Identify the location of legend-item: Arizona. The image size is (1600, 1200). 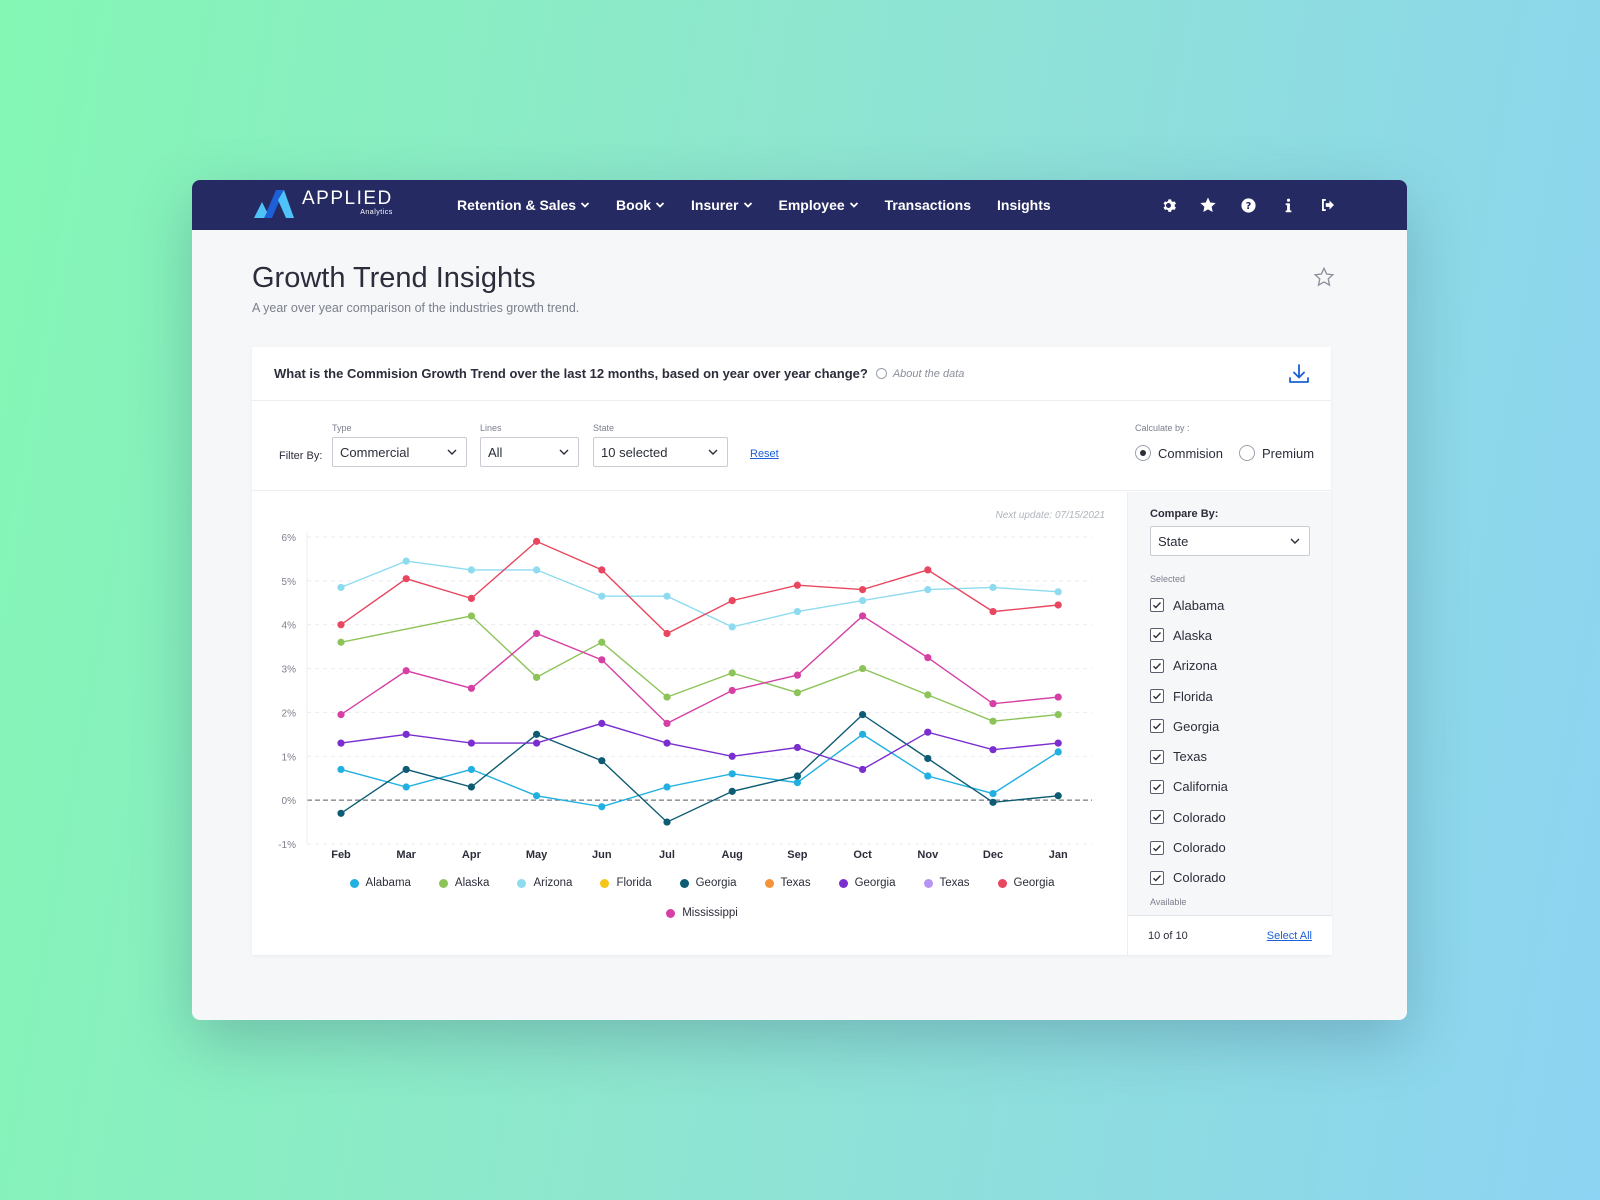
(544, 883).